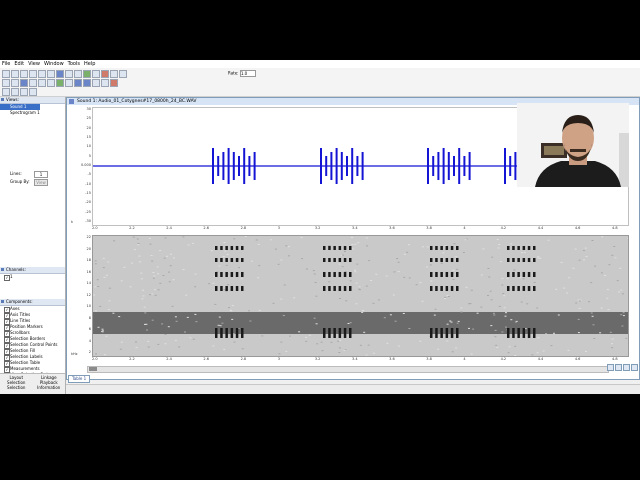 The width and height of the screenshot is (640, 480). What do you see at coordinates (6, 92) in the screenshot?
I see `layout-a-icon` at bounding box center [6, 92].